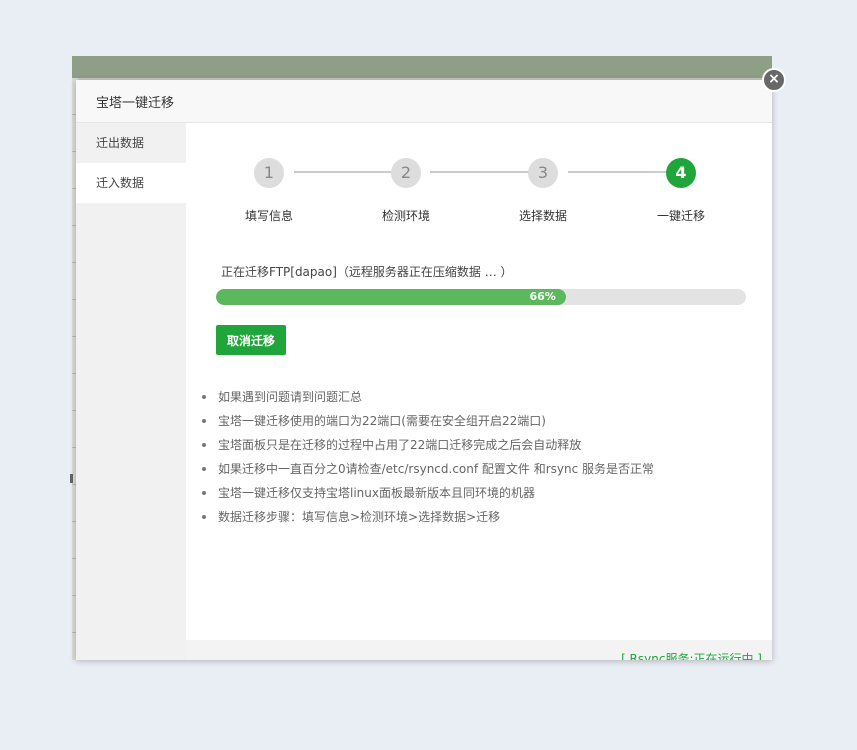  What do you see at coordinates (422, 67) in the screenshot?
I see `background-titlebar` at bounding box center [422, 67].